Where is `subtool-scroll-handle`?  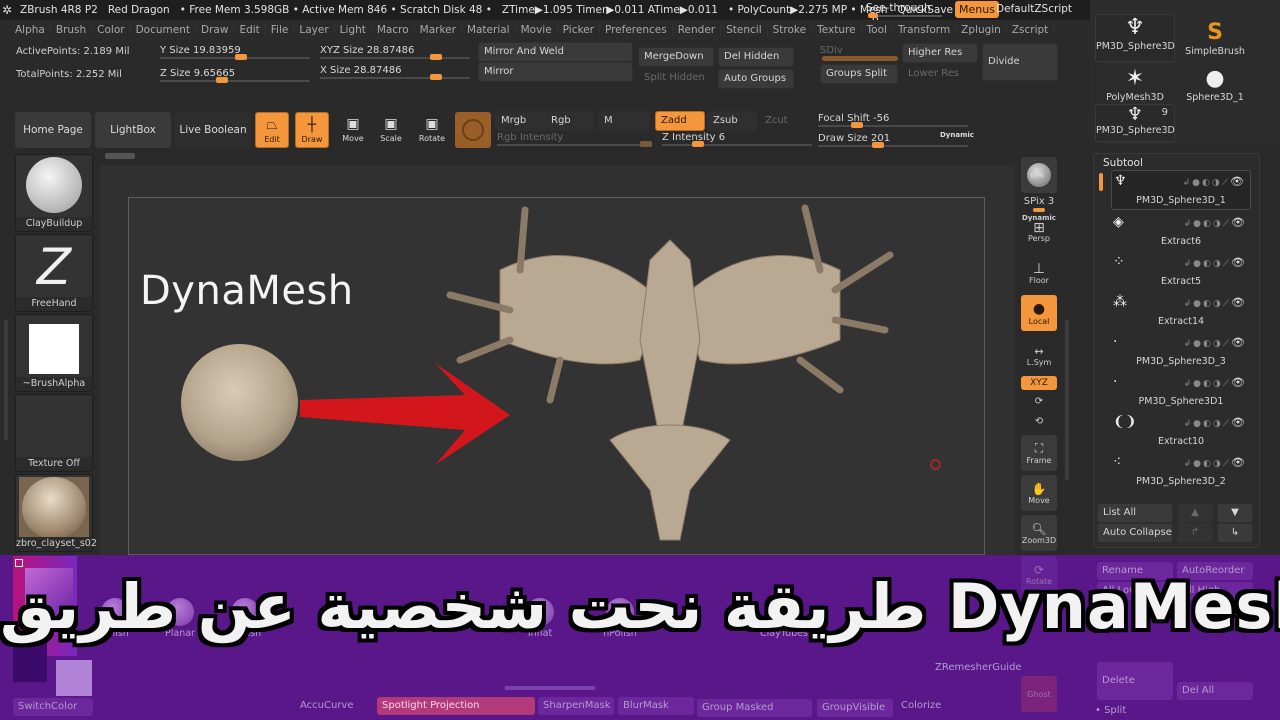
subtool-scroll-handle is located at coordinates (1101, 182).